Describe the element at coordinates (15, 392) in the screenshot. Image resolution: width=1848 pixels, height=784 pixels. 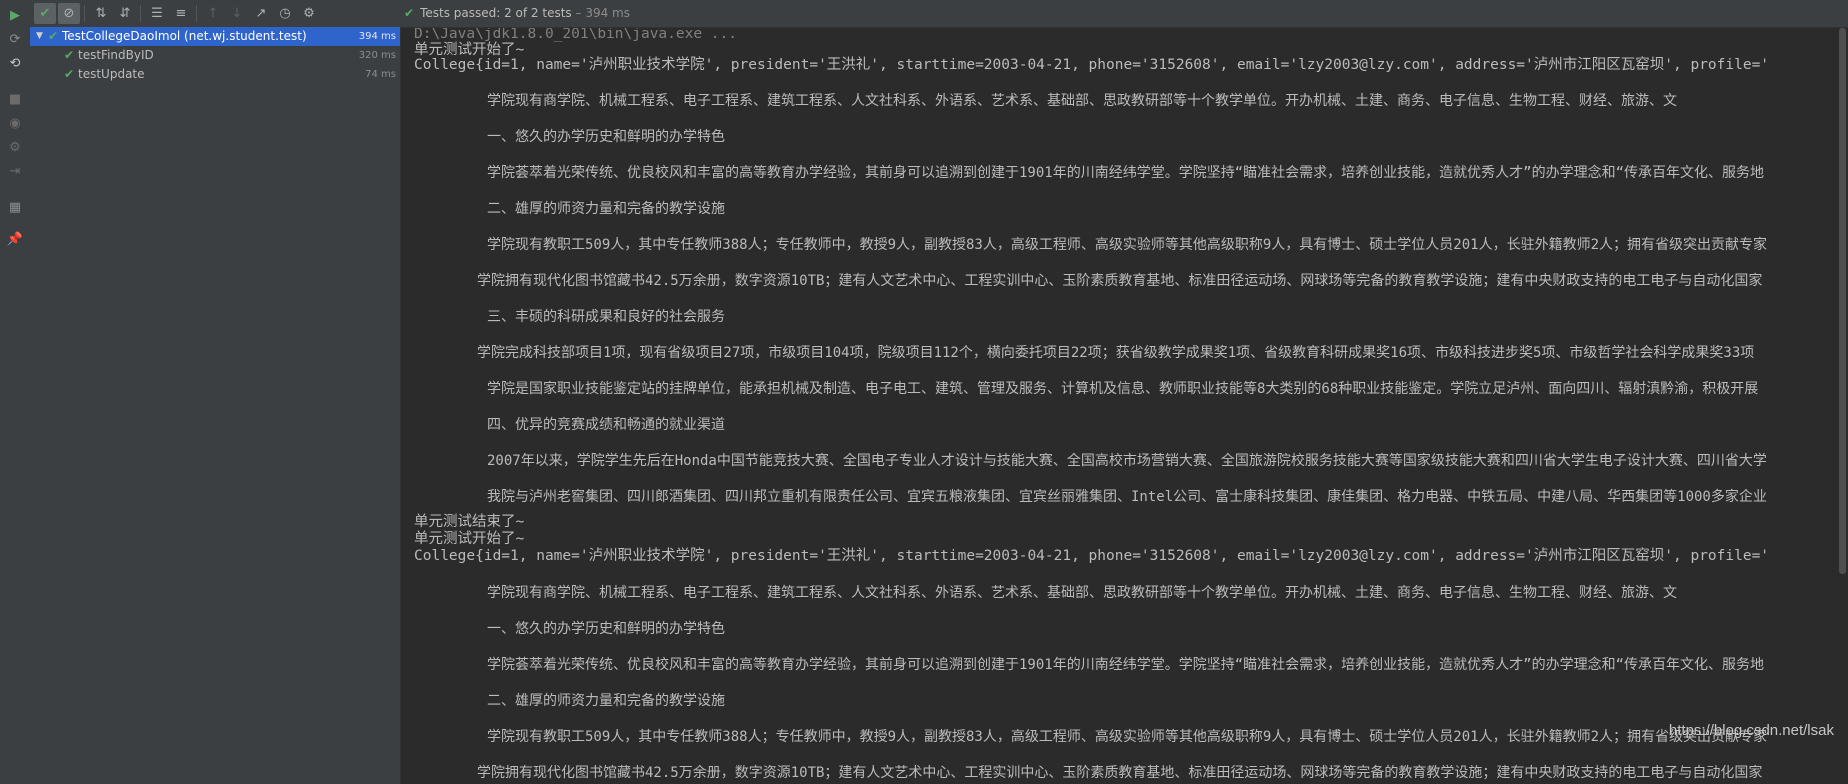
I see `left-tool-strip: ▶ ⟳ ⟲ ■ ◉ ⚙ ⇥ ▦ 📌` at that location.